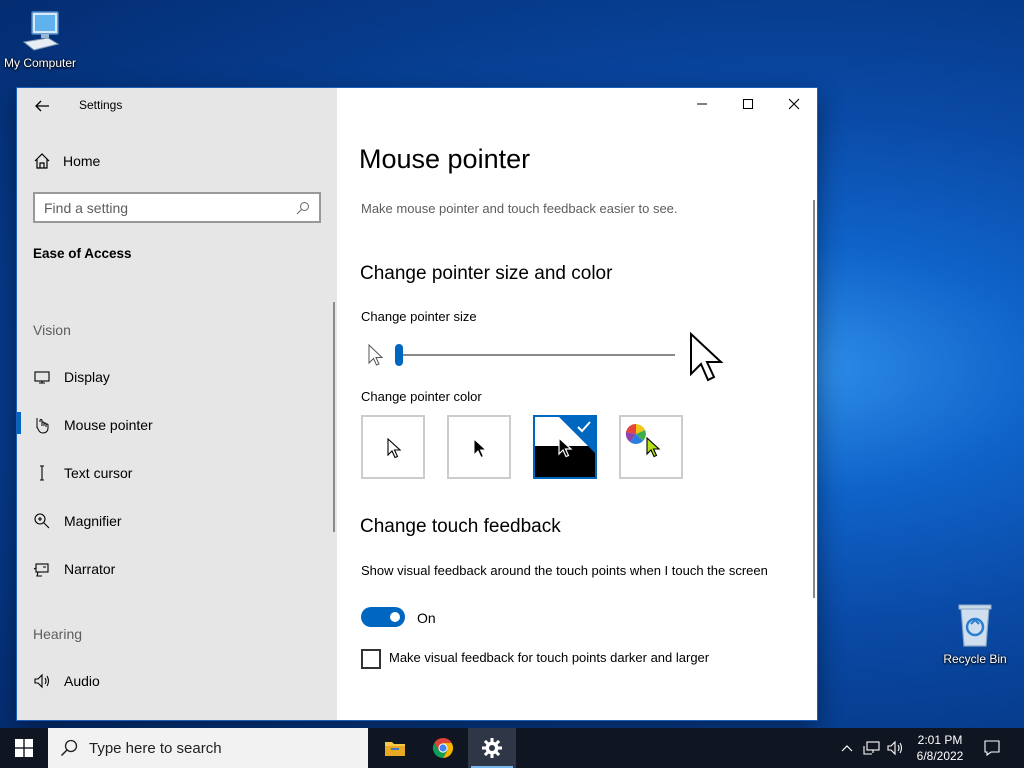 The image size is (1024, 768). I want to click on white-pointer-icon, so click(394, 448).